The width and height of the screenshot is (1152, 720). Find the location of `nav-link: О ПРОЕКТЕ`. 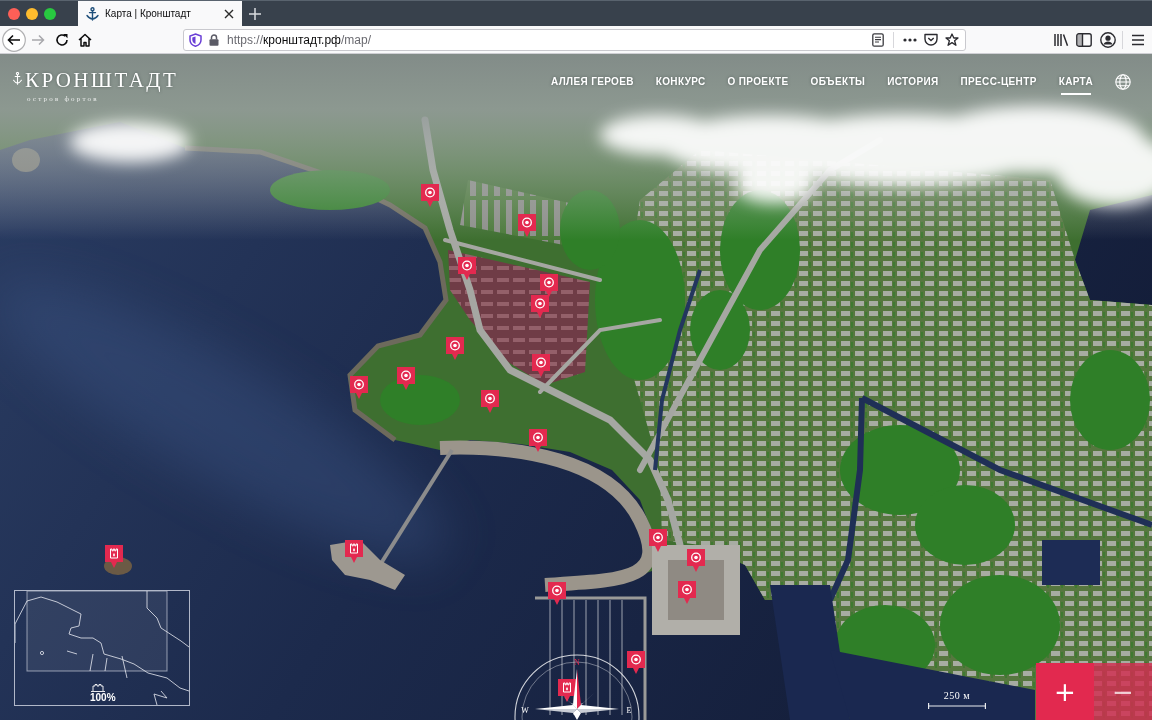

nav-link: О ПРОЕКТЕ is located at coordinates (758, 85).